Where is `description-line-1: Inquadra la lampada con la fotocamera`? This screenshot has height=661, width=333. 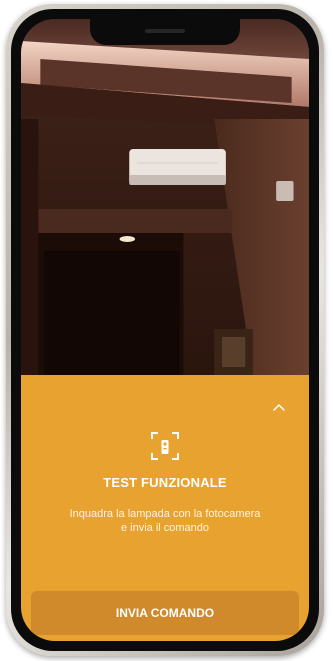
description-line-1: Inquadra la lampada con la fotocamera is located at coordinates (165, 514).